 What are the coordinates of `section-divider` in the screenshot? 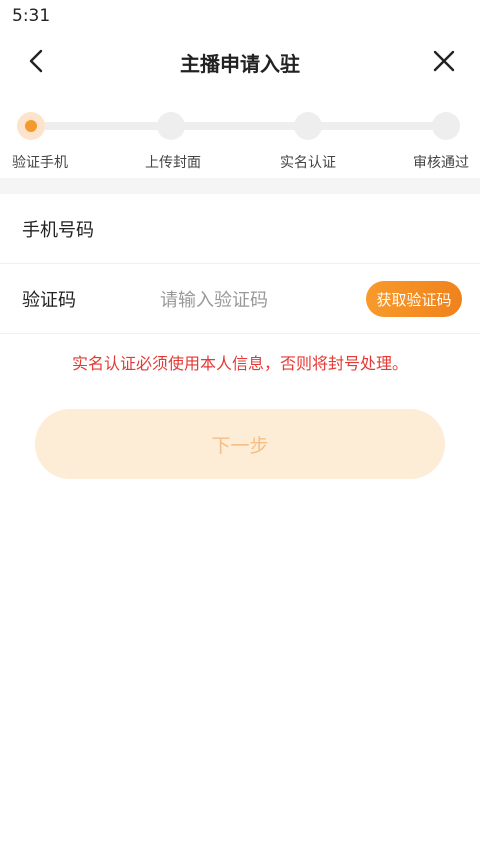 It's located at (240, 186).